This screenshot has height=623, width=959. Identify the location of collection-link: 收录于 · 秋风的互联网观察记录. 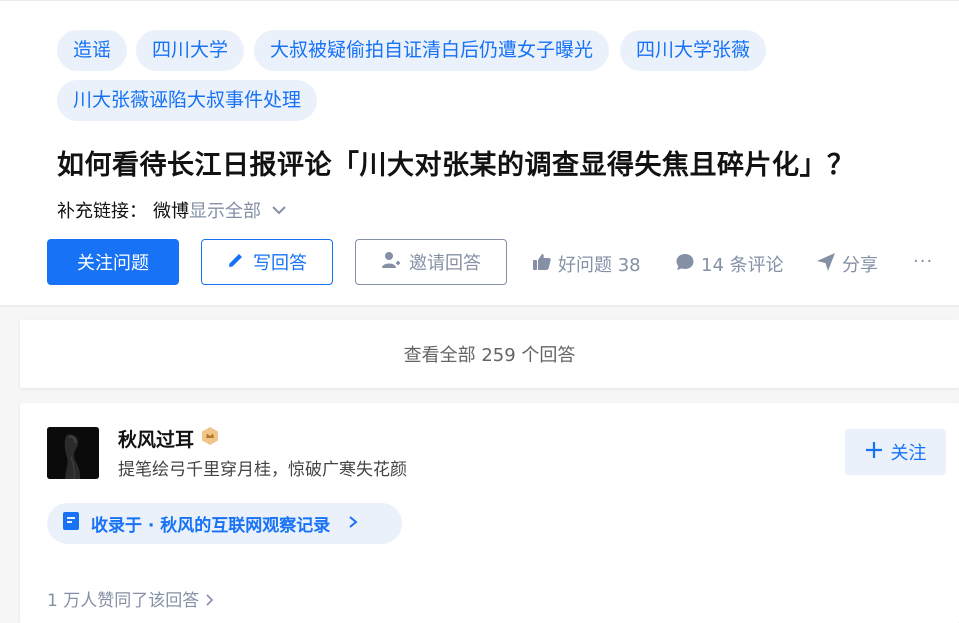
(224, 523).